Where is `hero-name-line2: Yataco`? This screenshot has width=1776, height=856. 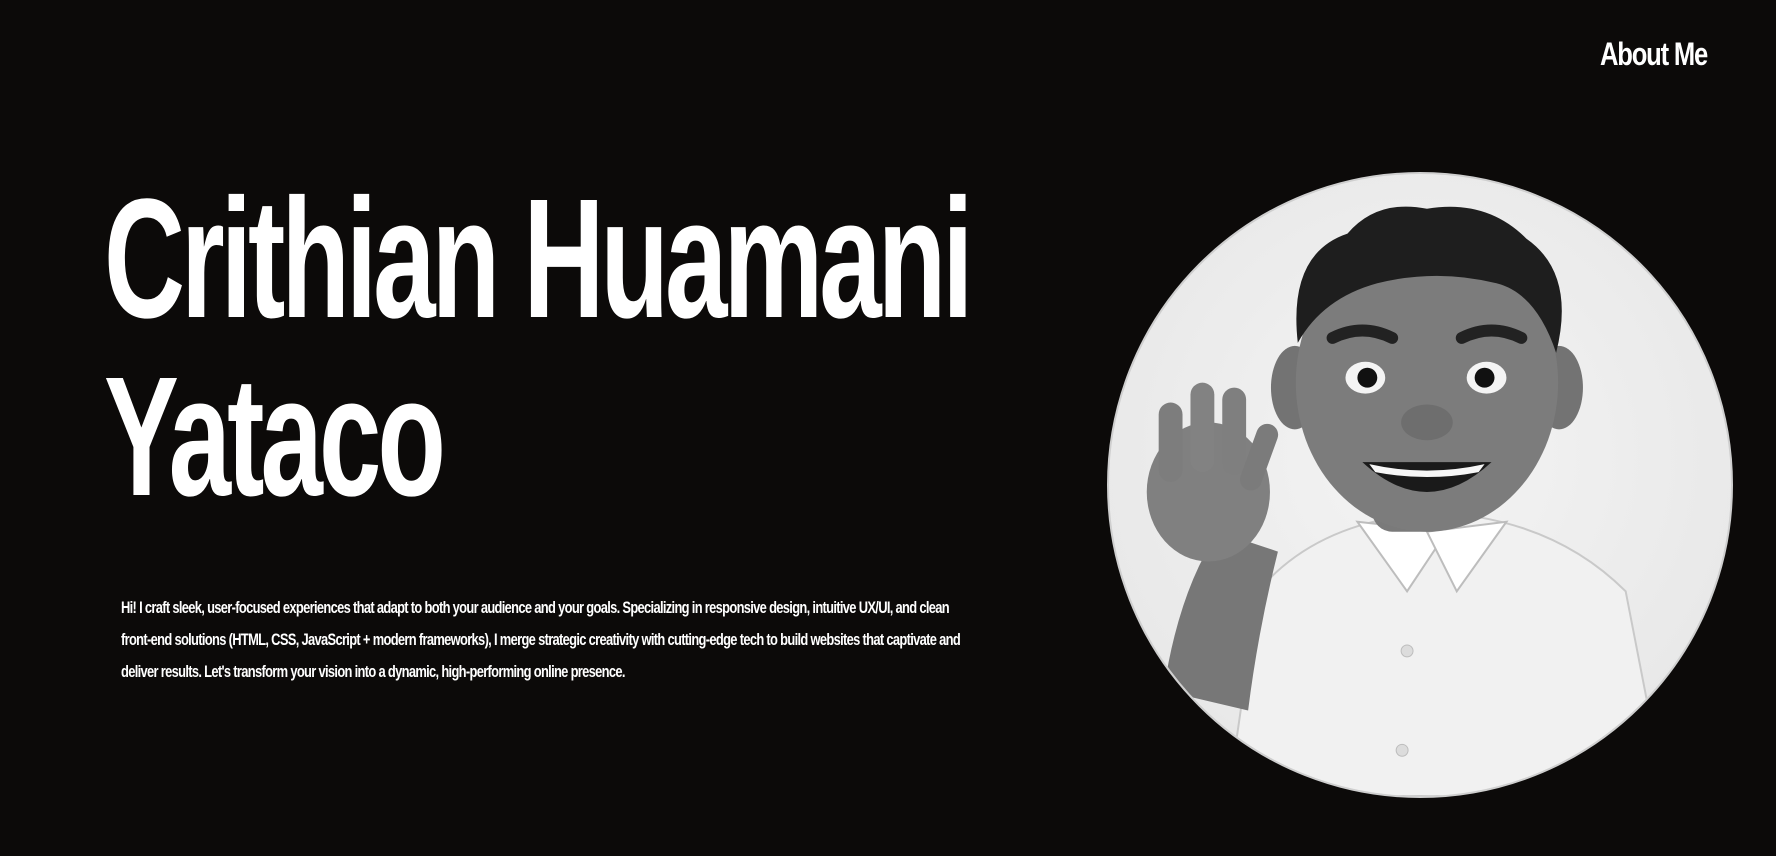 hero-name-line2: Yataco is located at coordinates (275, 437).